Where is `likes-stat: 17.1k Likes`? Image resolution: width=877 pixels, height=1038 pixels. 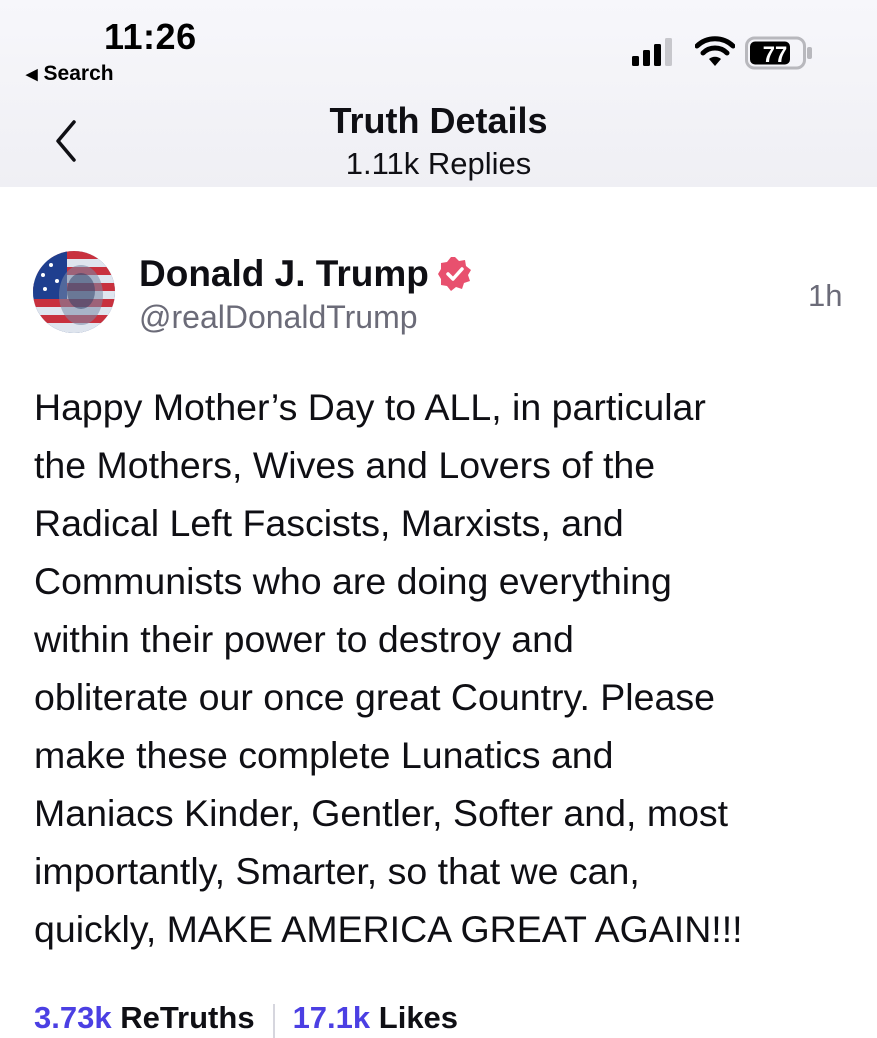 likes-stat: 17.1k Likes is located at coordinates (375, 1018).